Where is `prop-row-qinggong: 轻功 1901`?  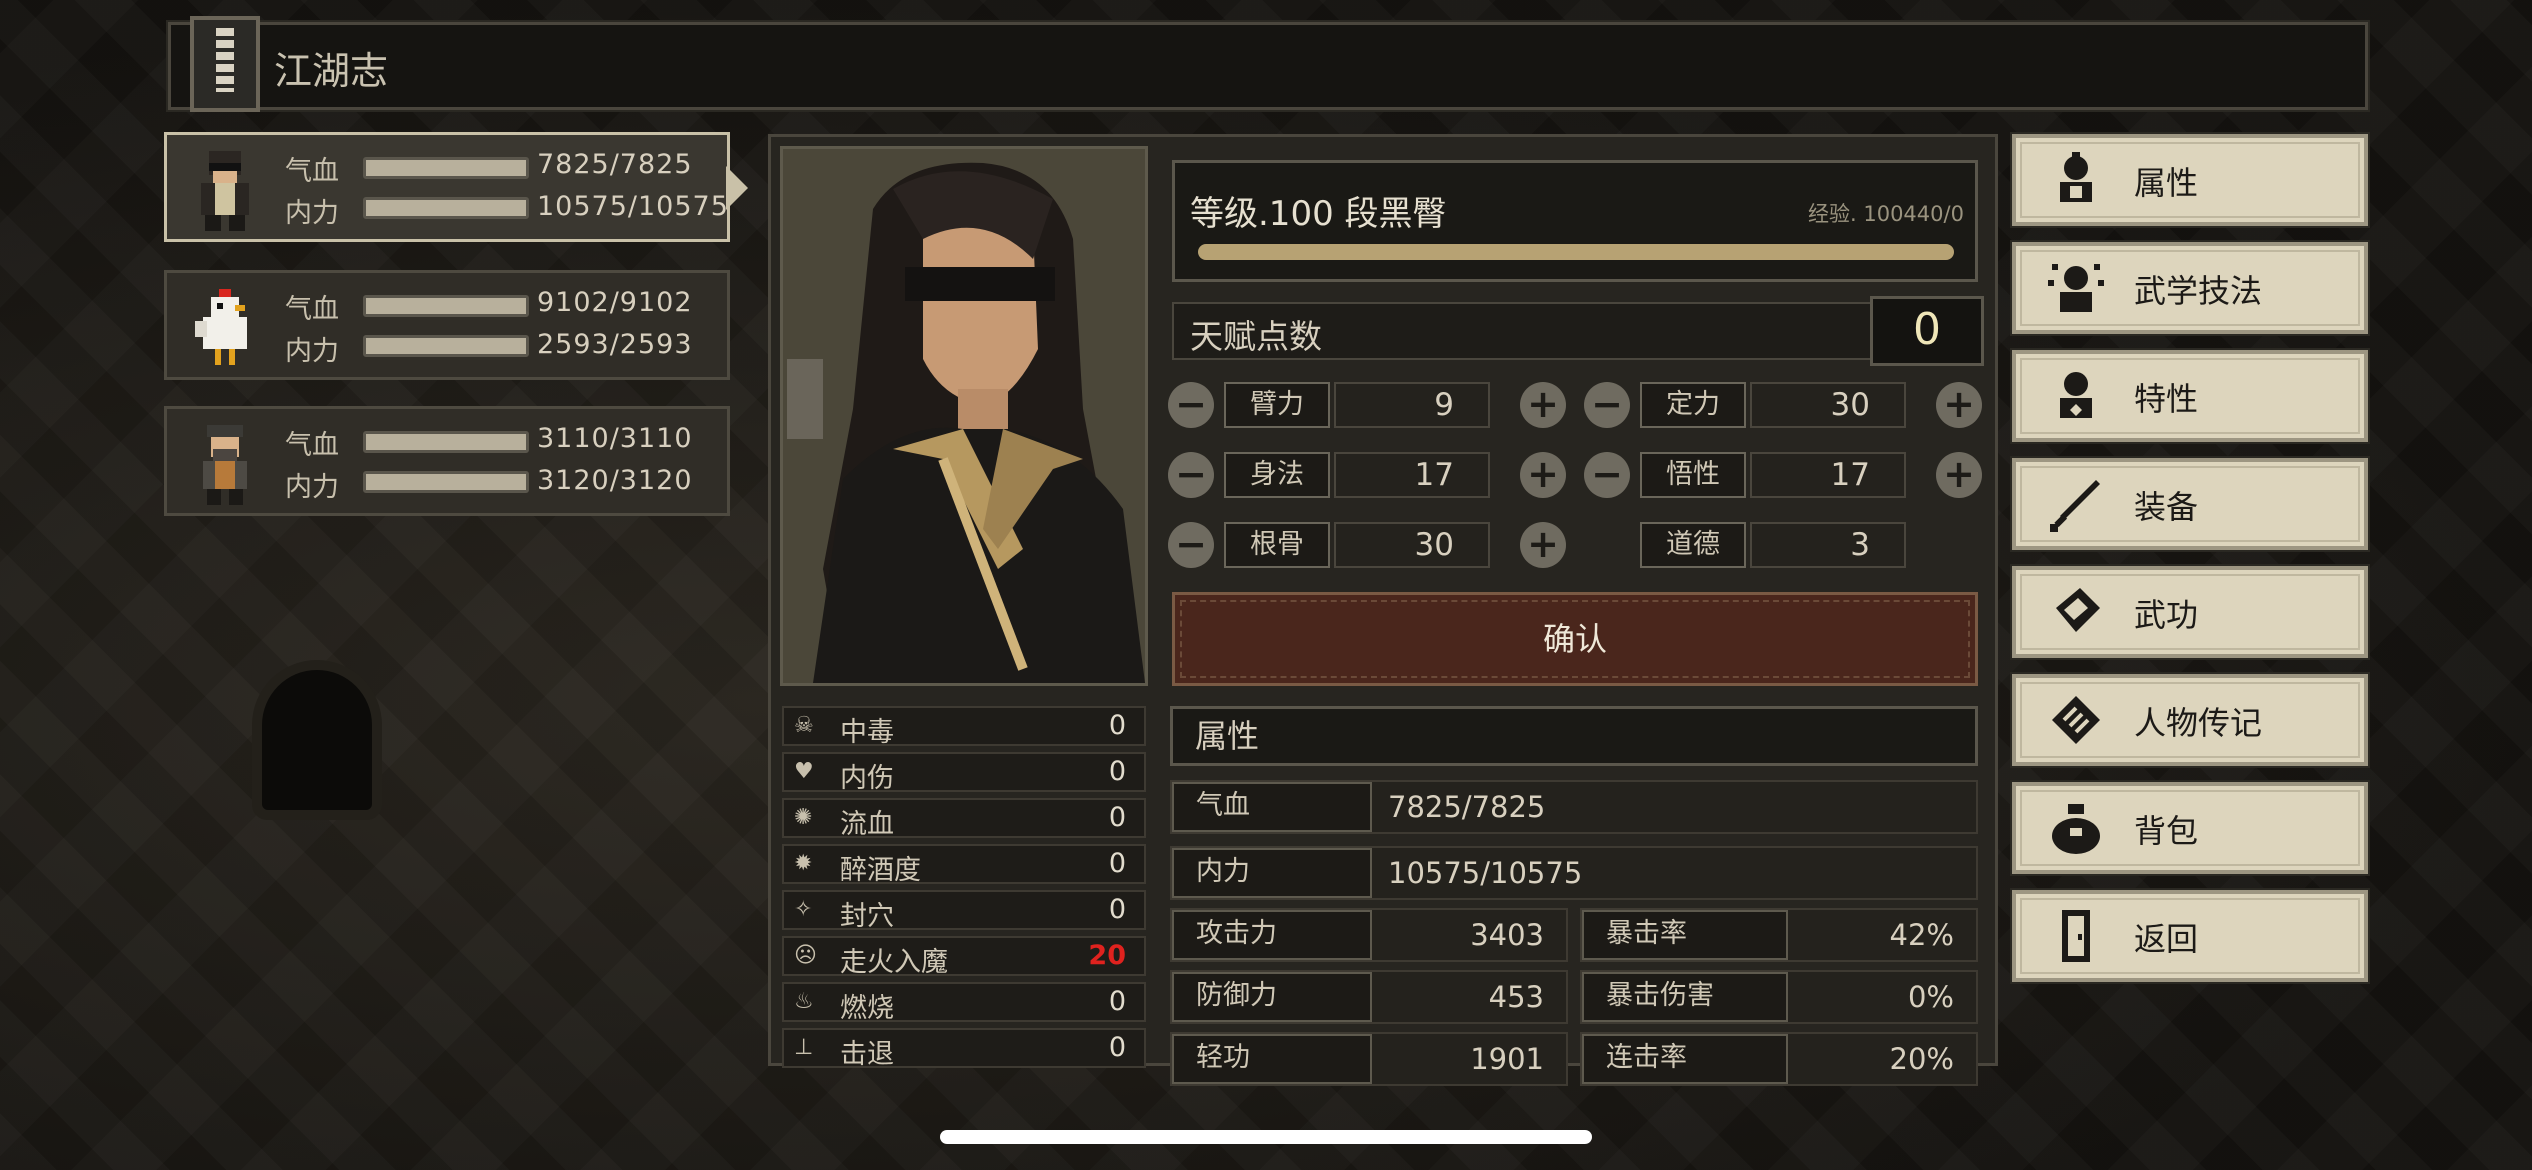 prop-row-qinggong: 轻功 1901 is located at coordinates (1369, 1059).